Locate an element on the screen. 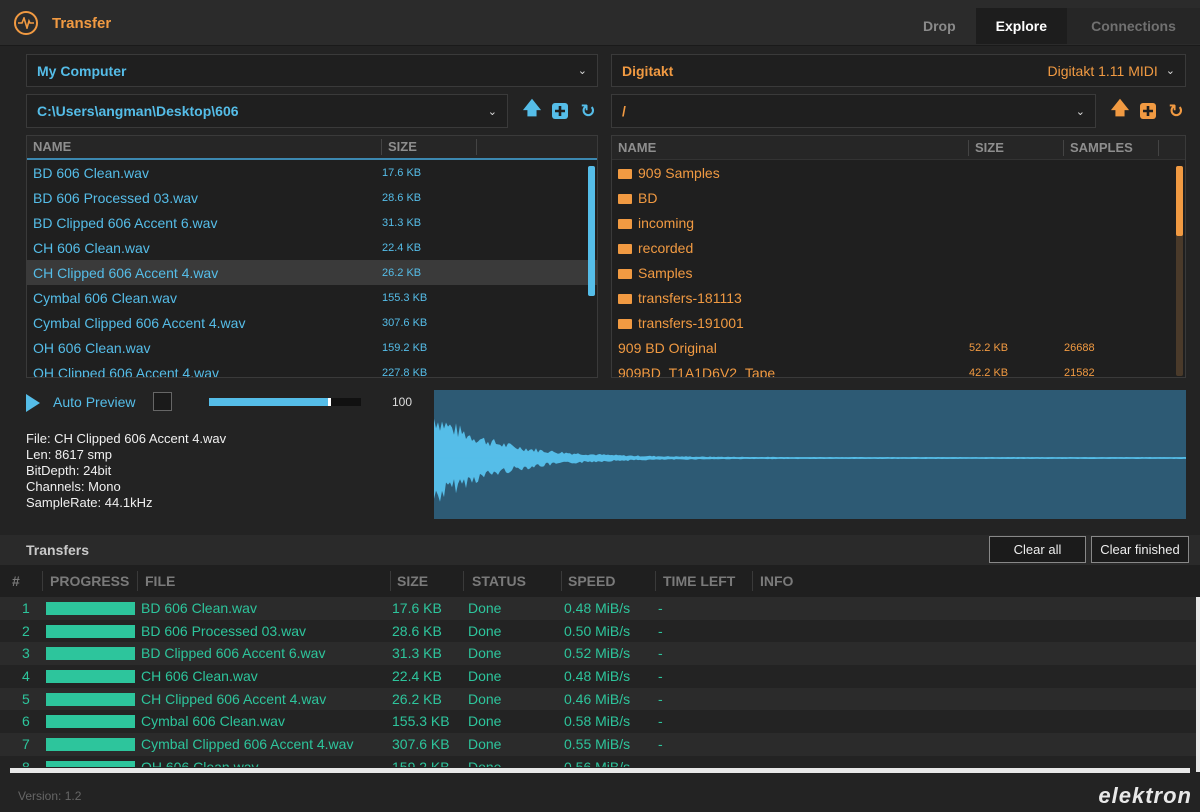 The width and height of the screenshot is (1200, 812). list-item-selected: CH Clipped 606 Accent 4.wav 26.2 KB is located at coordinates (312, 272).